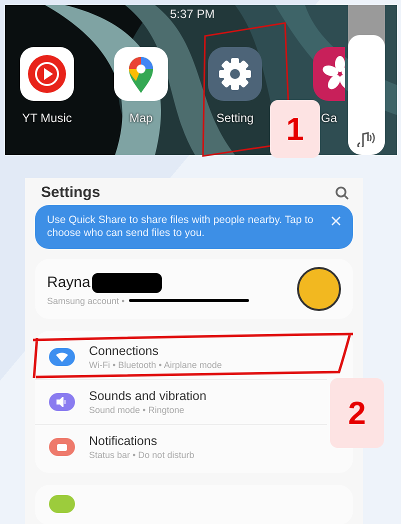 The height and width of the screenshot is (524, 401). I want to click on music-app-icon, so click(47, 74).